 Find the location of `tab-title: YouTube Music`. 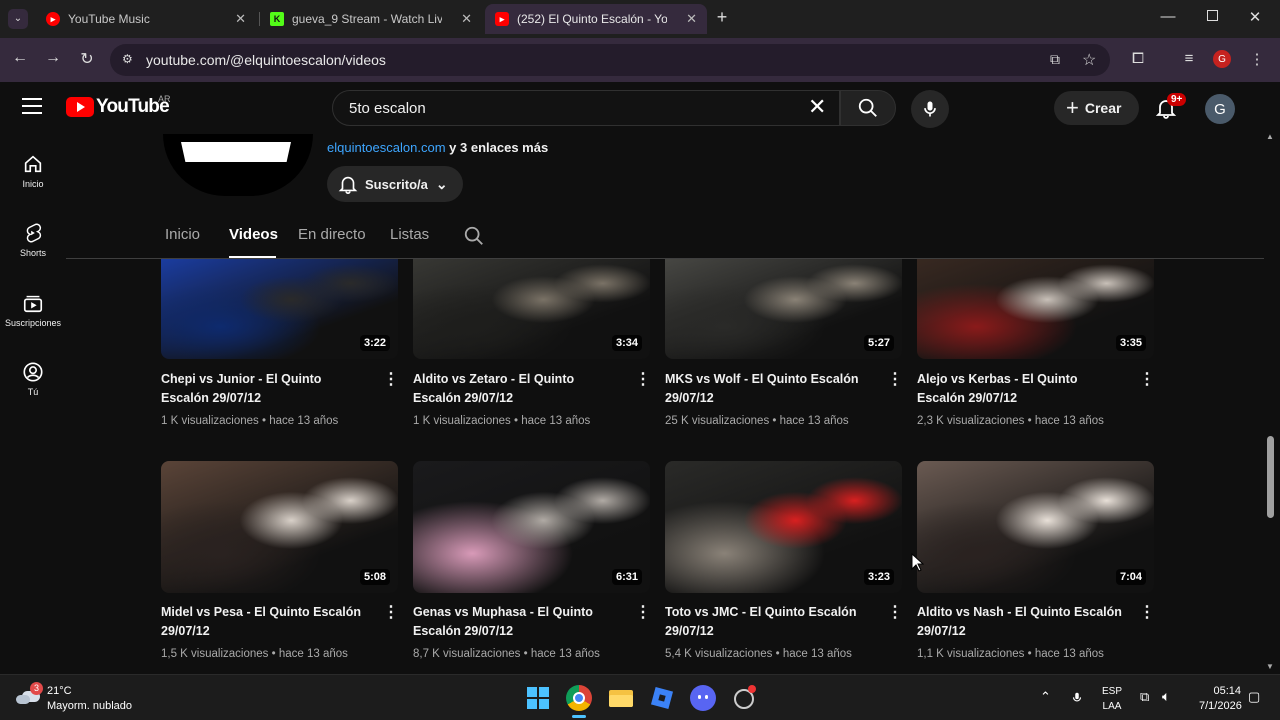

tab-title: YouTube Music is located at coordinates (109, 19).